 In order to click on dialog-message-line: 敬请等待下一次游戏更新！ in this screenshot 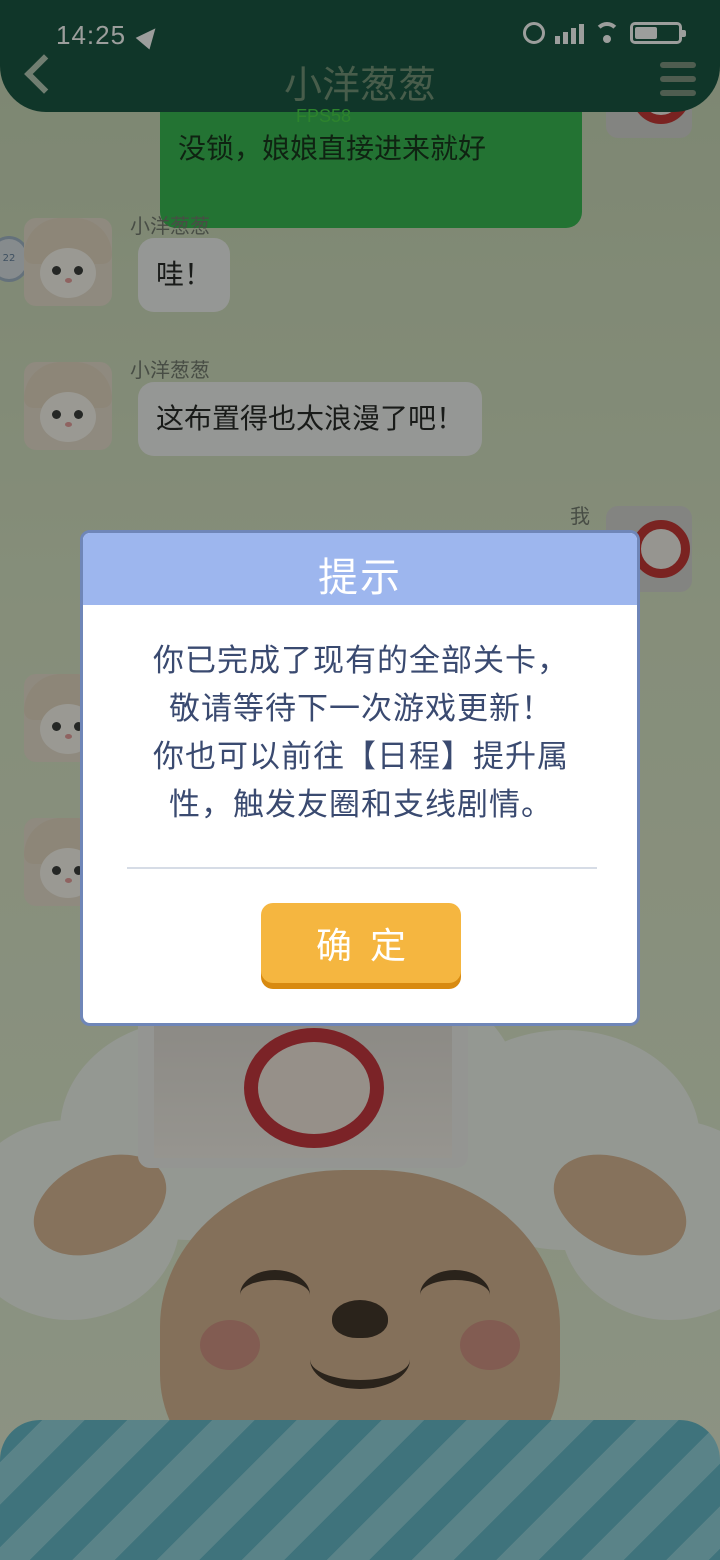, I will do `click(361, 709)`.